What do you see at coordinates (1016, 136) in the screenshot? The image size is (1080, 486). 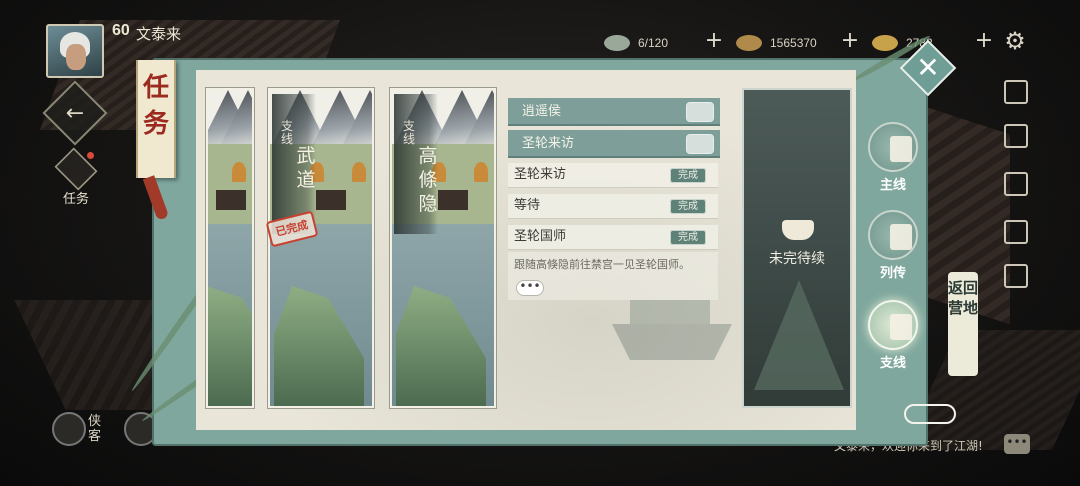 I see `bag-icon` at bounding box center [1016, 136].